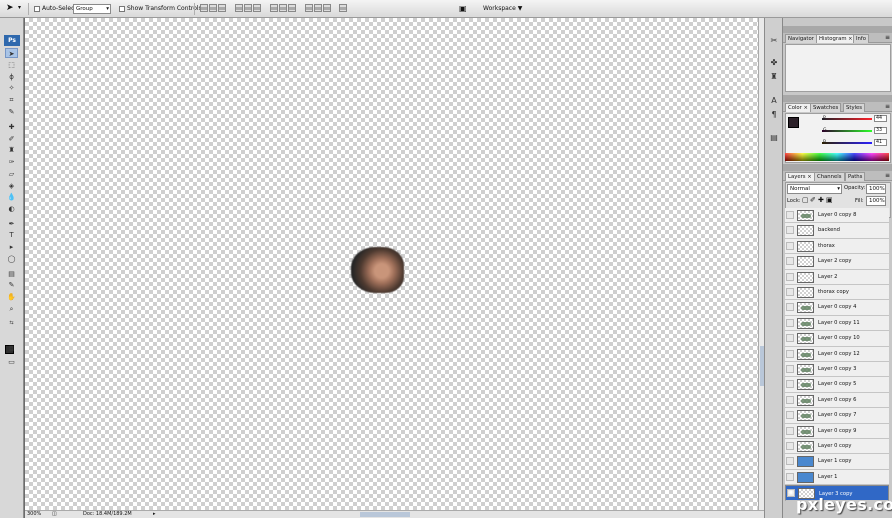 This screenshot has height=518, width=892. What do you see at coordinates (837, 385) in the screenshot?
I see `layer-row: Layer 0 copy 5` at bounding box center [837, 385].